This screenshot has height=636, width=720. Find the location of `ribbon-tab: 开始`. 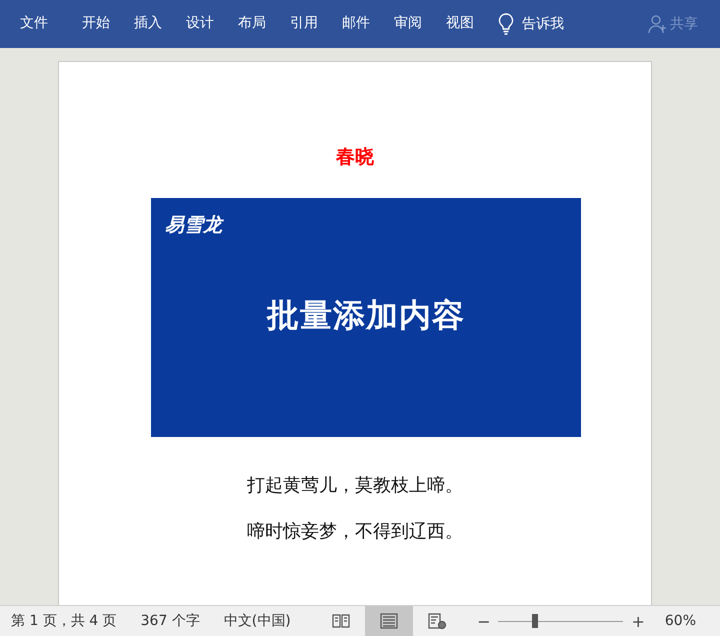

ribbon-tab: 开始 is located at coordinates (96, 24).